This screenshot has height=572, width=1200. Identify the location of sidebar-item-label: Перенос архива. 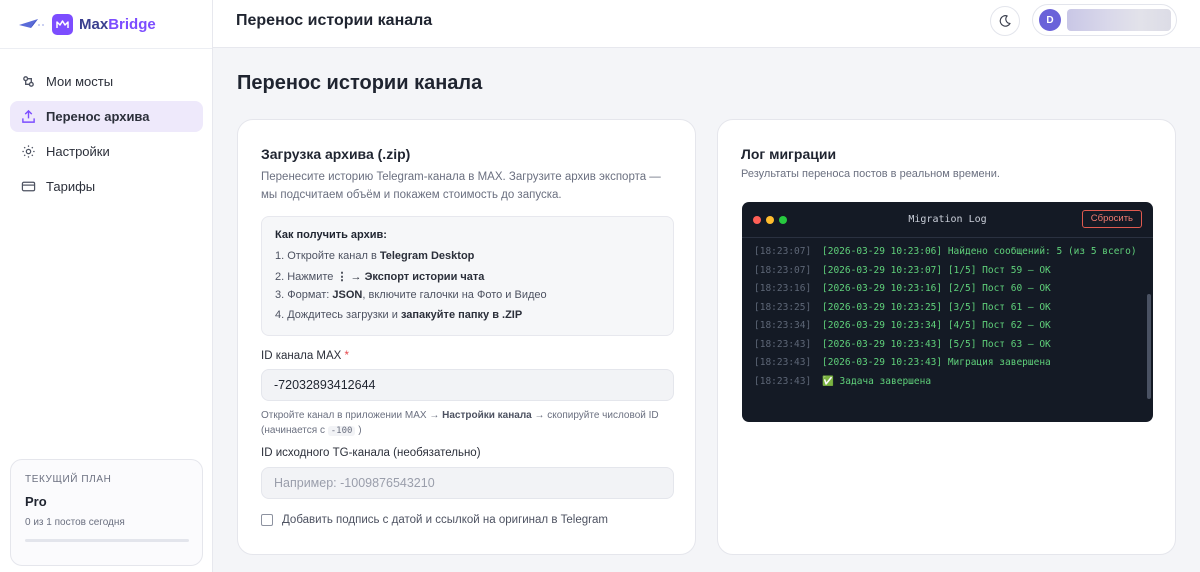
(98, 116).